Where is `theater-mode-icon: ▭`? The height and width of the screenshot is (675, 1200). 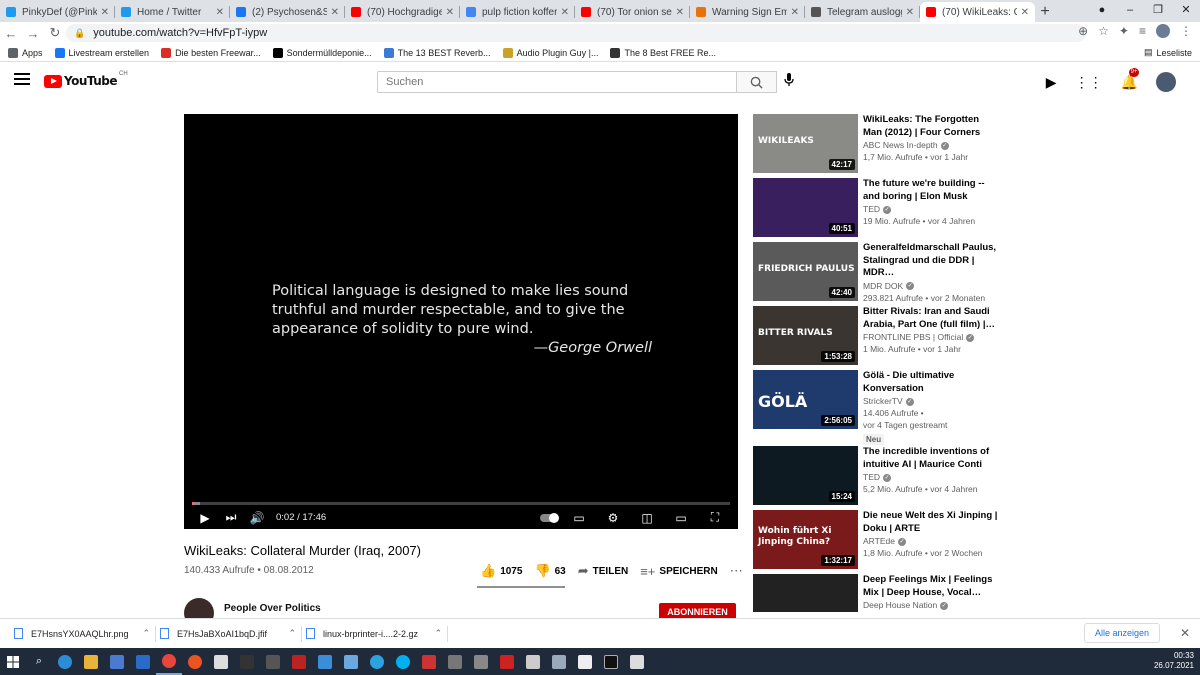
theater-mode-icon: ▭ is located at coordinates (681, 518).